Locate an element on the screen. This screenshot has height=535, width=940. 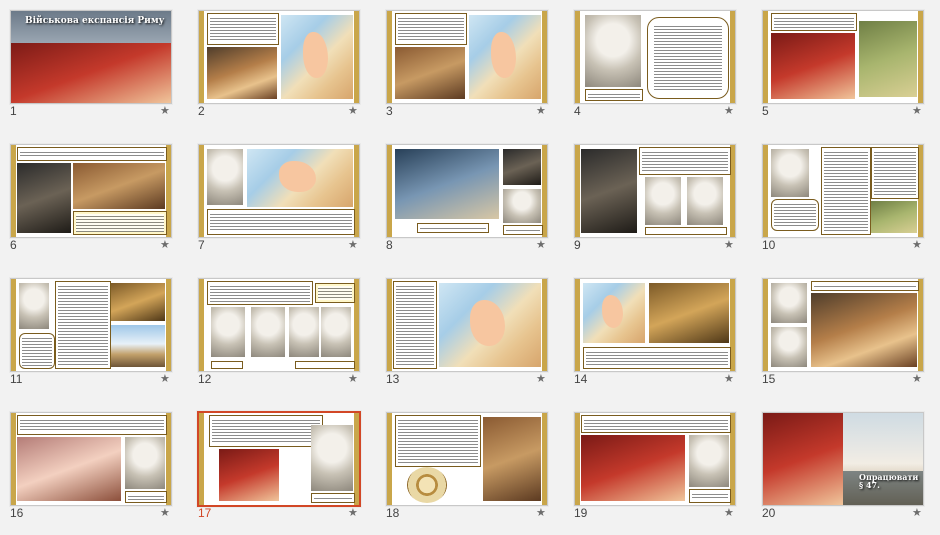
slide-15: 15 ★ is located at coordinates (845, 334).